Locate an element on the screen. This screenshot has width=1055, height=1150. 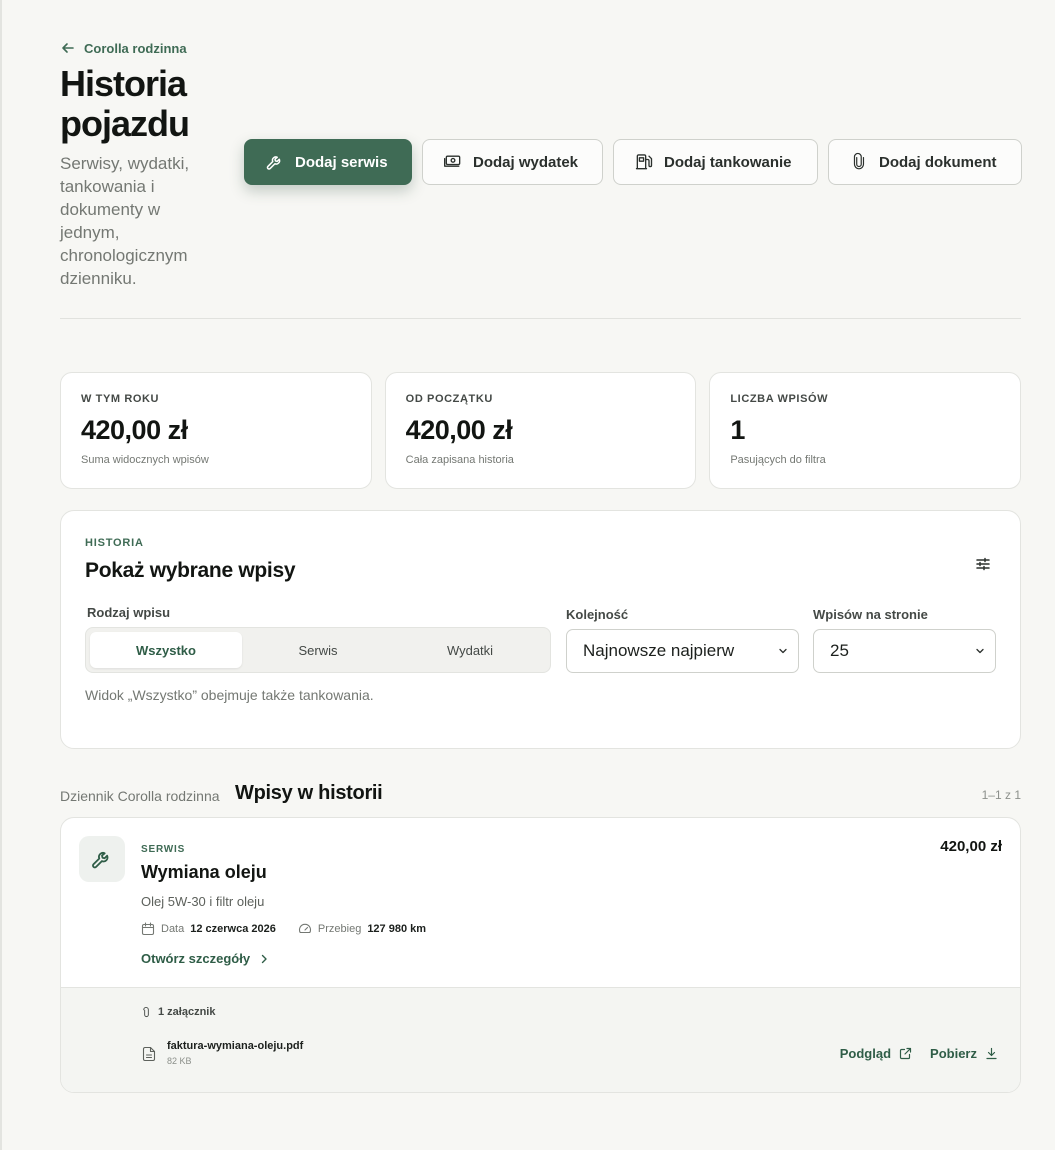
download-icon is located at coordinates (991, 1053).